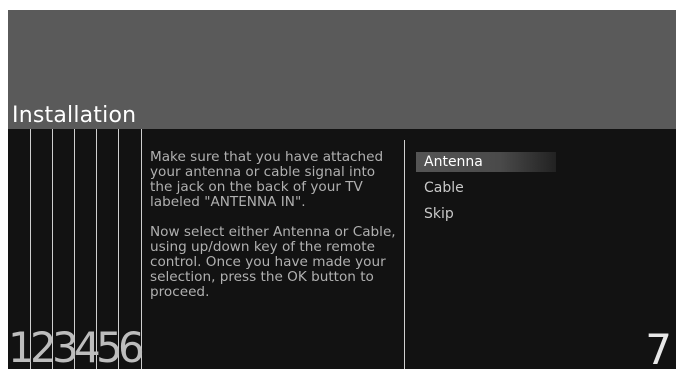 The image size is (676, 369). Describe the element at coordinates (109, 346) in the screenshot. I see `step-number-5: 5` at that location.